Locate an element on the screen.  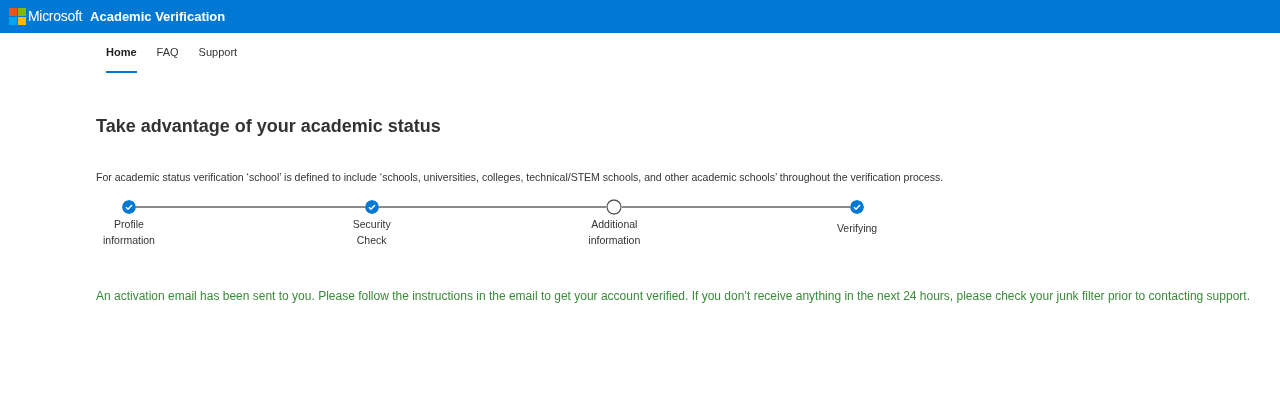
step-label: Additional information is located at coordinates (614, 233).